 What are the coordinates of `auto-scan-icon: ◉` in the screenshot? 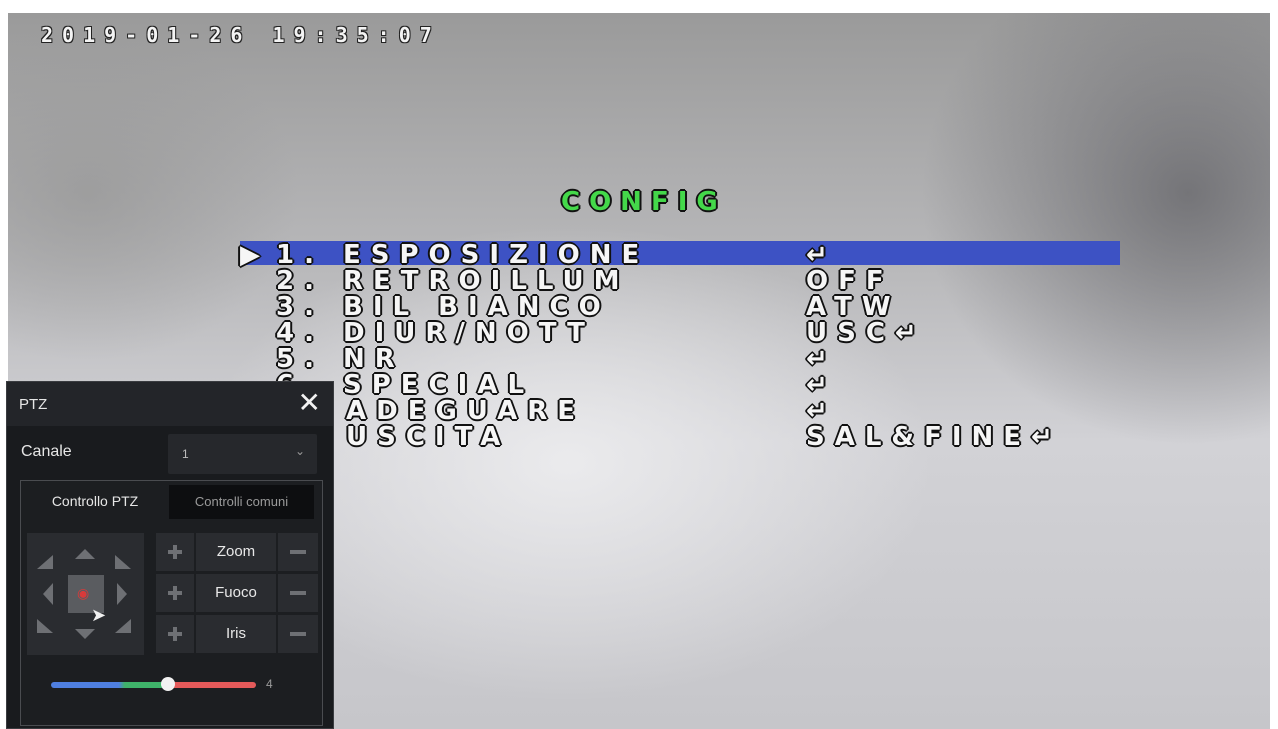 It's located at (83, 593).